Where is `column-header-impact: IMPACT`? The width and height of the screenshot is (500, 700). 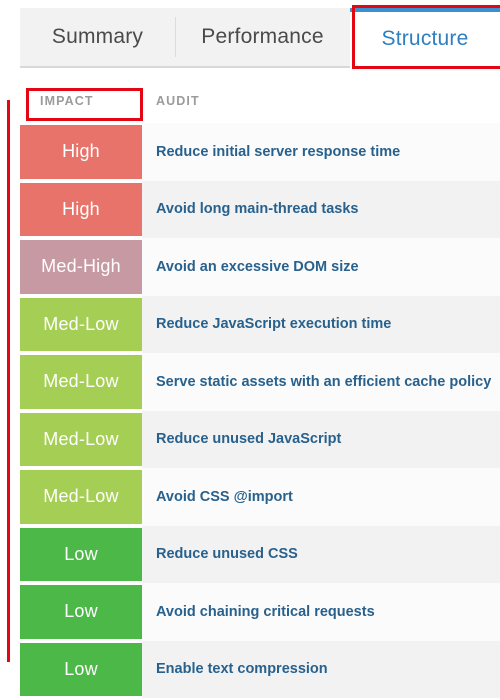 column-header-impact: IMPACT is located at coordinates (81, 101).